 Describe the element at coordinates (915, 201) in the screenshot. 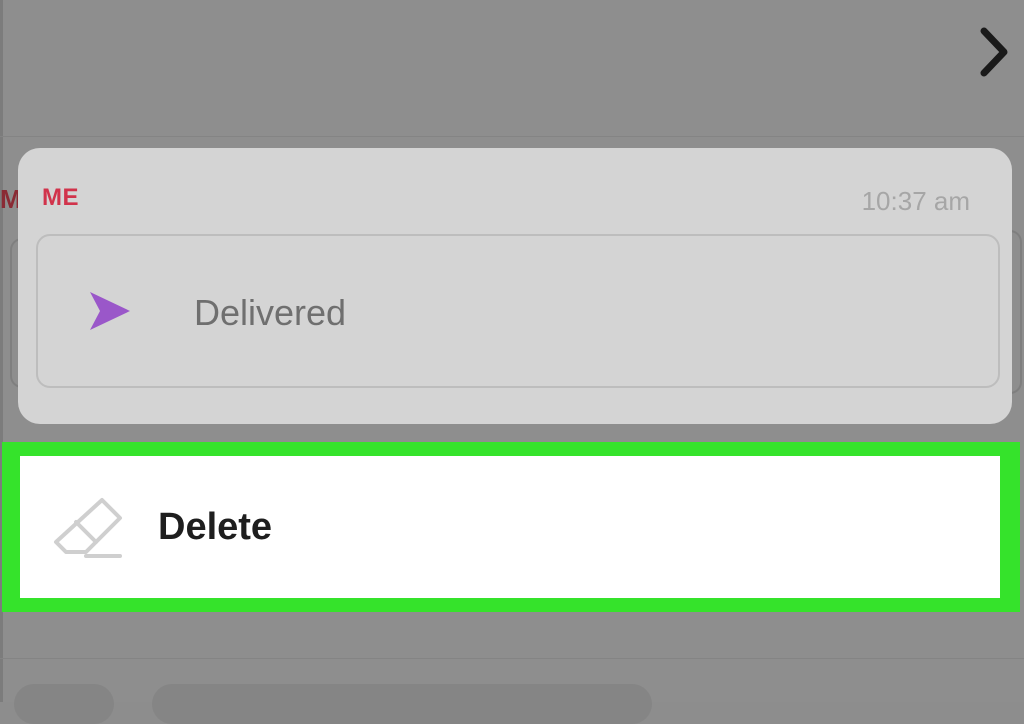

I see `message-timestamp: 10:37 am` at that location.